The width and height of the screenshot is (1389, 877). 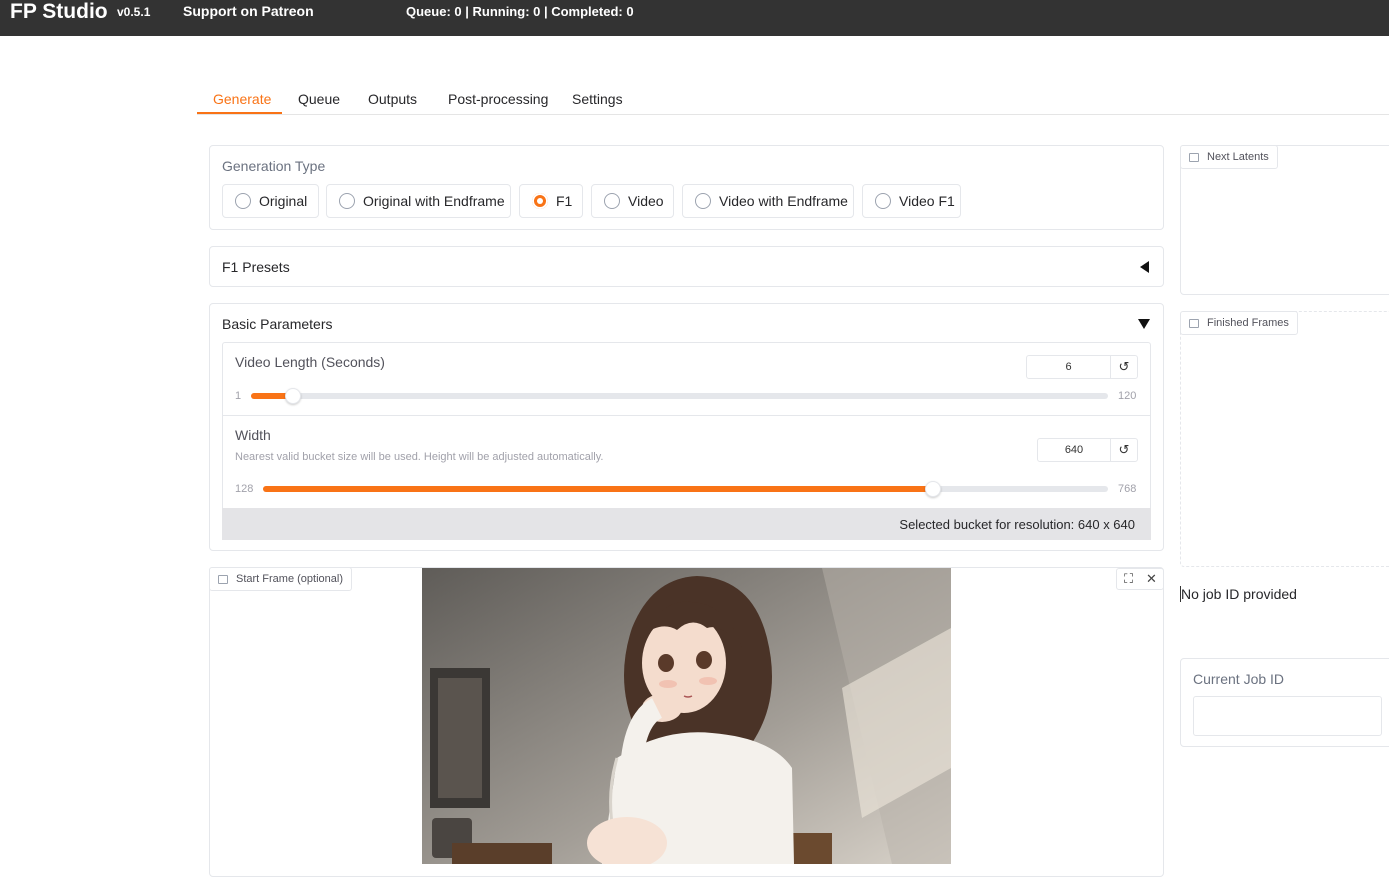 What do you see at coordinates (646, 201) in the screenshot?
I see `radio-label: Video` at bounding box center [646, 201].